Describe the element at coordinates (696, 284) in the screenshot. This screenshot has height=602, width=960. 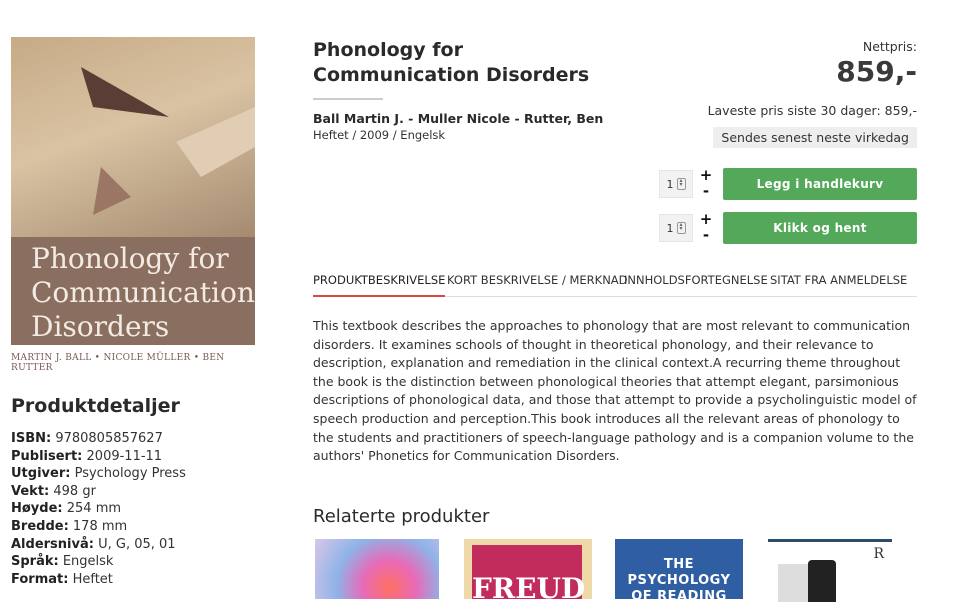
I see `tab-table-of-contents: INNHOLDSFORTEGNELSE` at that location.